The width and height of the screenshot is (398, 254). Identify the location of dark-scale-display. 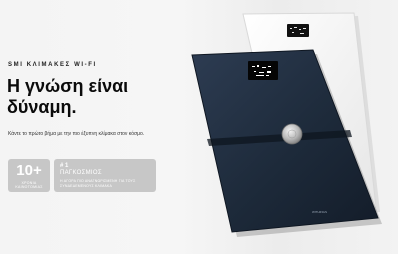
(263, 70).